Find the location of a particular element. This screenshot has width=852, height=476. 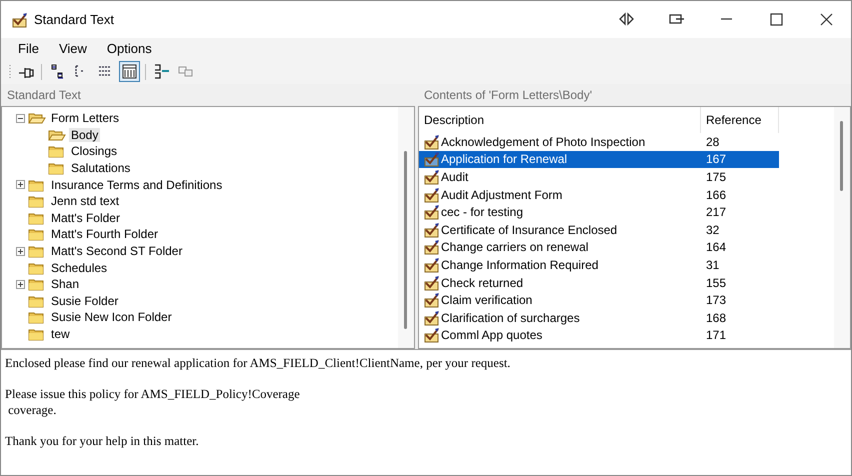

tree-item: Closings is located at coordinates (94, 151).